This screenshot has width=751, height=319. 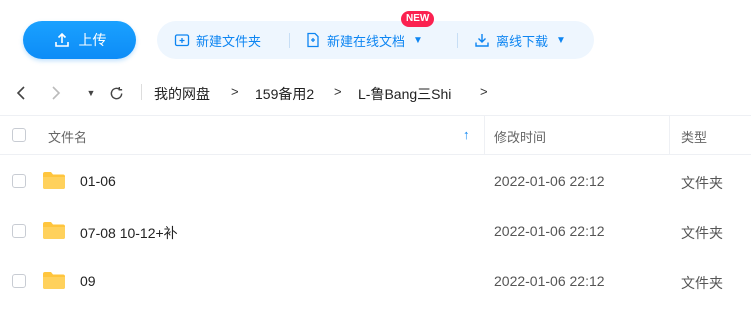 I want to click on new-online-doc-label: 新建在线文档, so click(x=366, y=41).